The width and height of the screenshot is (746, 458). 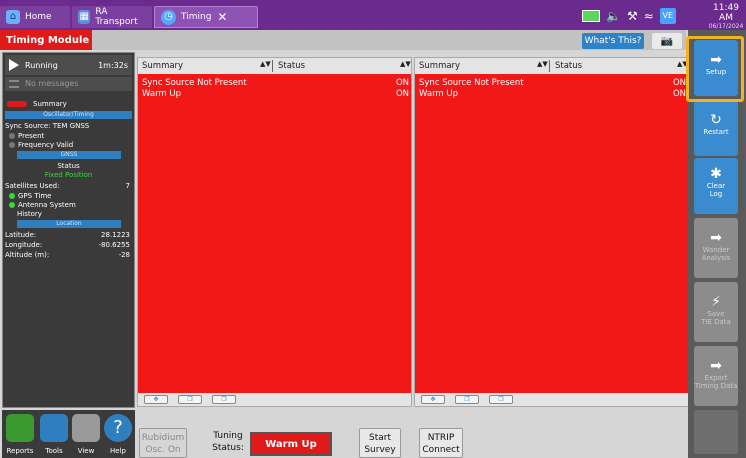 What do you see at coordinates (41, 145) in the screenshot?
I see `frequency-valid-row: Frequency Valid` at bounding box center [41, 145].